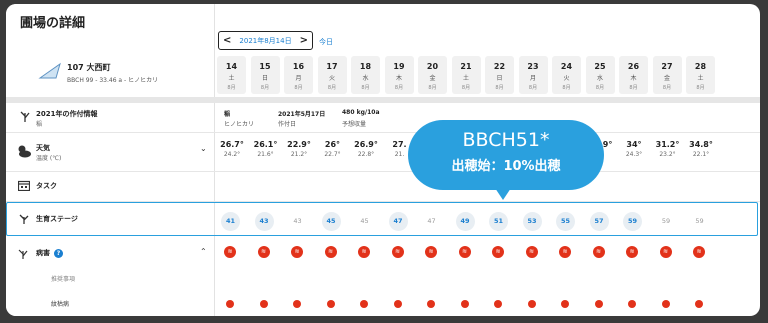 The image size is (768, 323). What do you see at coordinates (332, 144) in the screenshot?
I see `temp-high: 26°` at bounding box center [332, 144].